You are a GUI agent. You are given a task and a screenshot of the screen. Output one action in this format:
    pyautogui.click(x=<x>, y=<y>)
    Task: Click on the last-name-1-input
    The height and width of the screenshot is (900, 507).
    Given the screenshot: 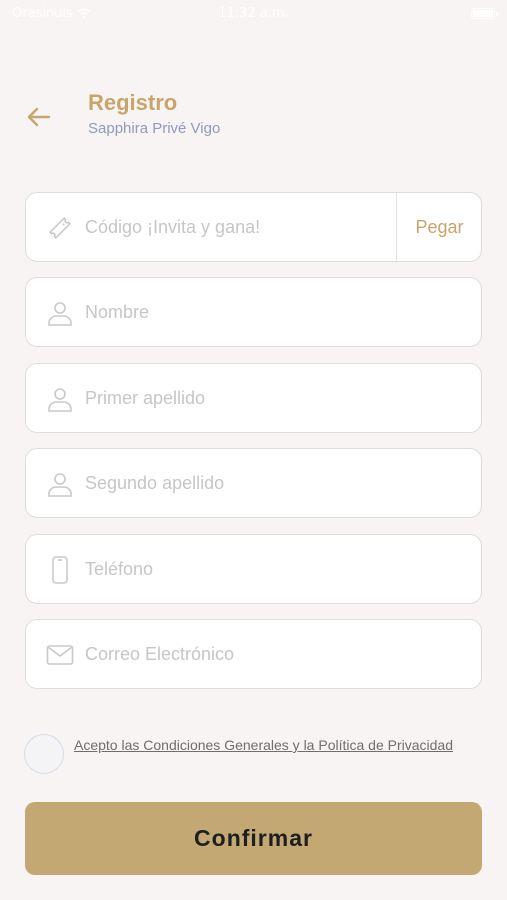 What is the action you would take?
    pyautogui.click(x=278, y=398)
    